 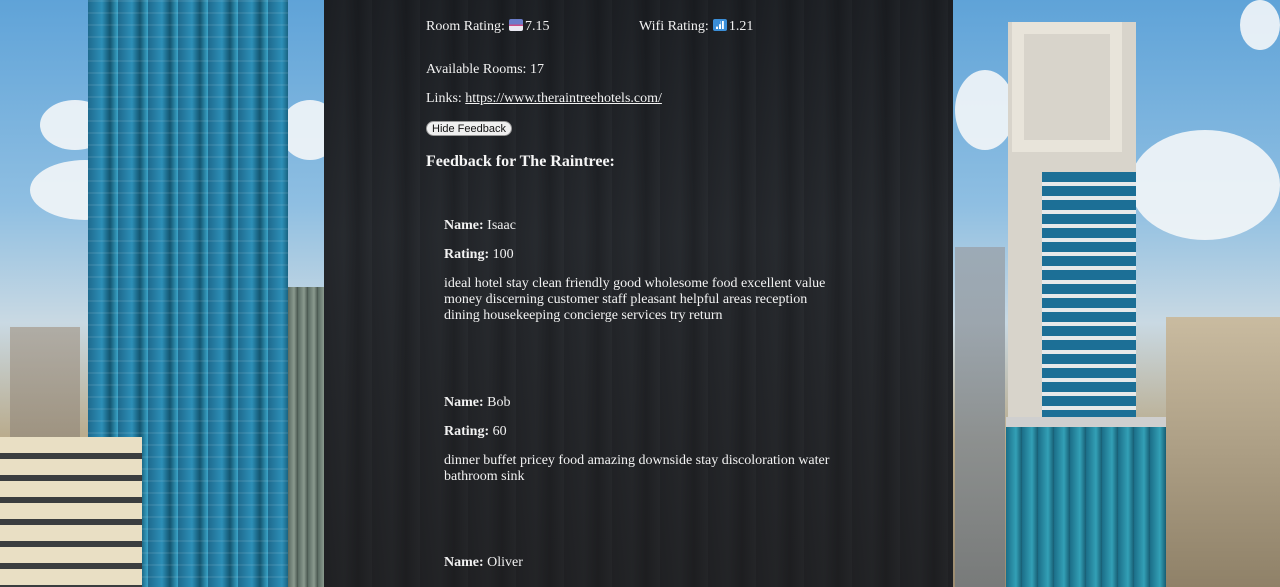 I want to click on rating-value: 100, so click(x=503, y=254).